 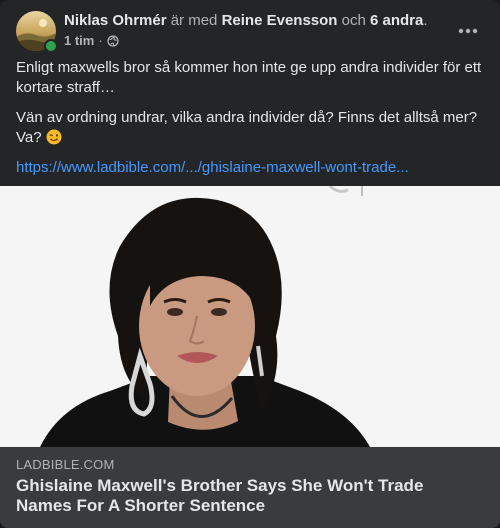 I want to click on post-meta: 1 tim ·, so click(x=254, y=41).